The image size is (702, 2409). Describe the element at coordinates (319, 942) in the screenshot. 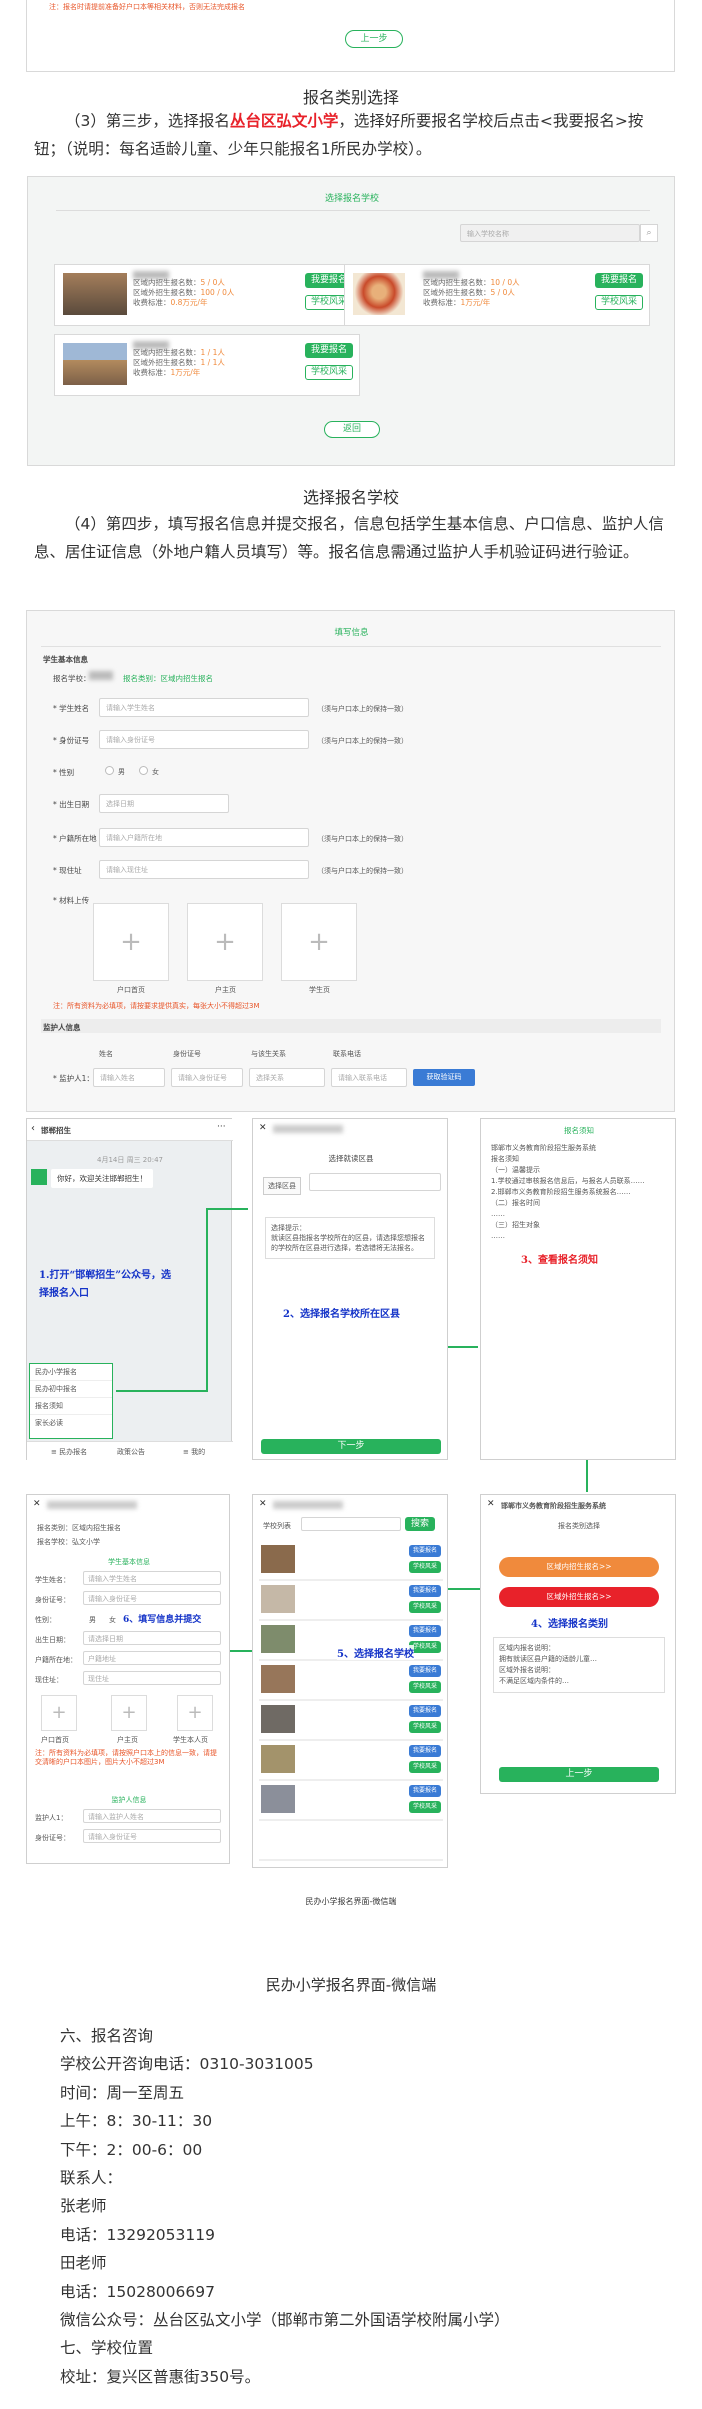

I see `upload-student-page: +` at that location.